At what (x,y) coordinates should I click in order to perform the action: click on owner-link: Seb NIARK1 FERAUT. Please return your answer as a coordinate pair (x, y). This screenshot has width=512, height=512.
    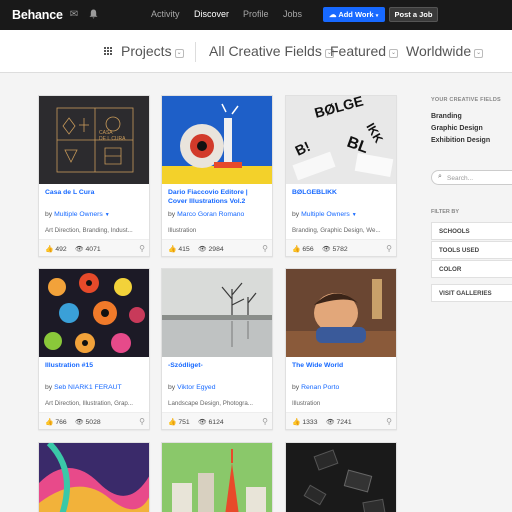
    Looking at the image, I should click on (88, 387).